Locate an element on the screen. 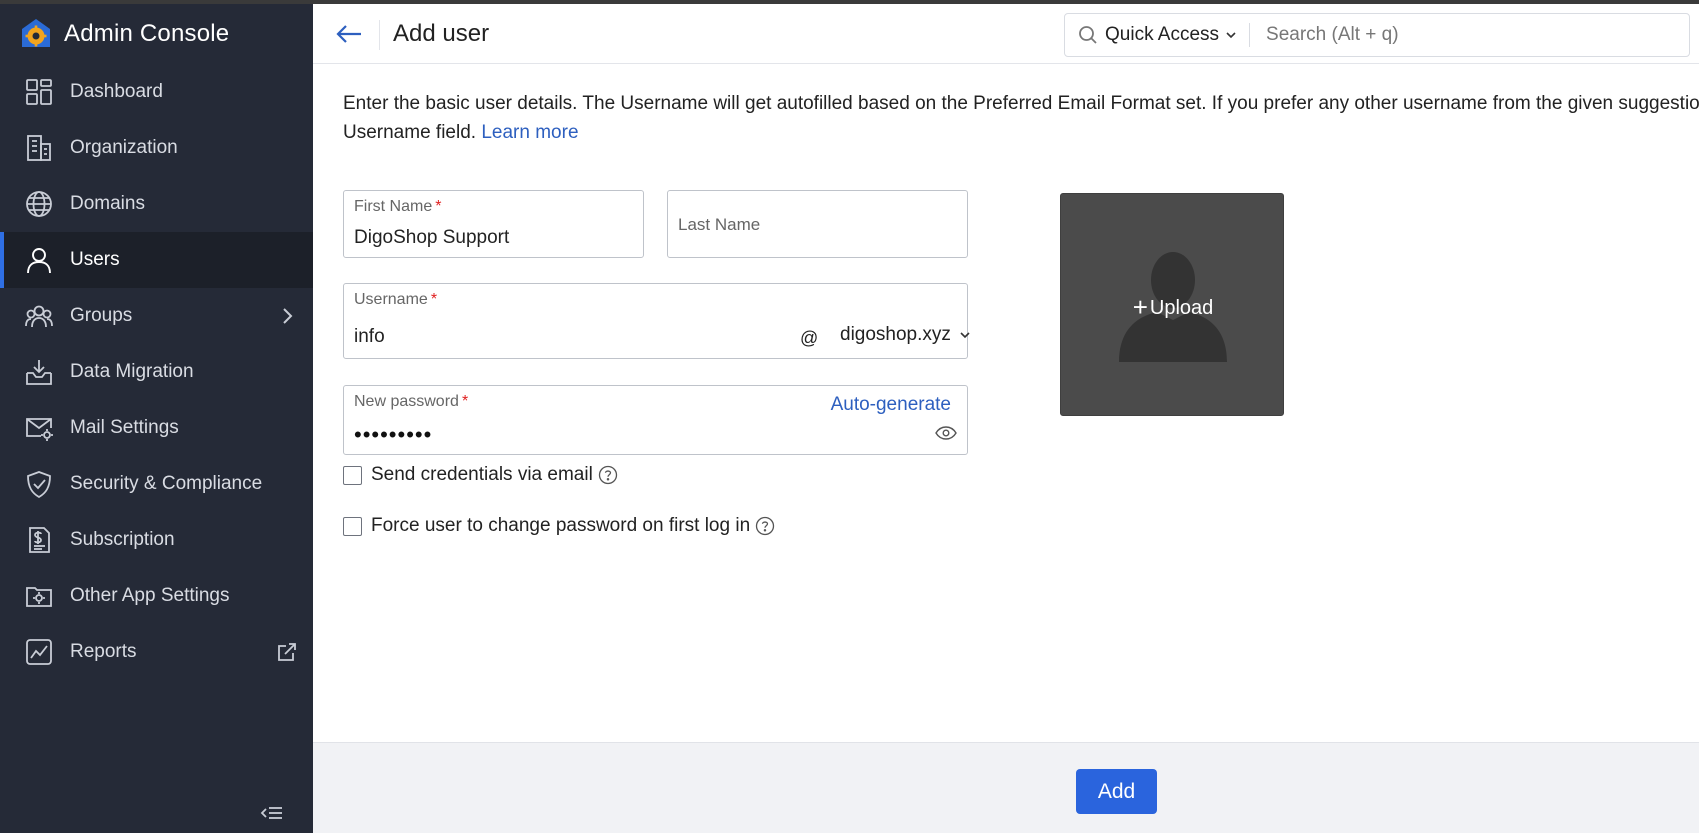  folder-gear-icon is located at coordinates (39, 596).